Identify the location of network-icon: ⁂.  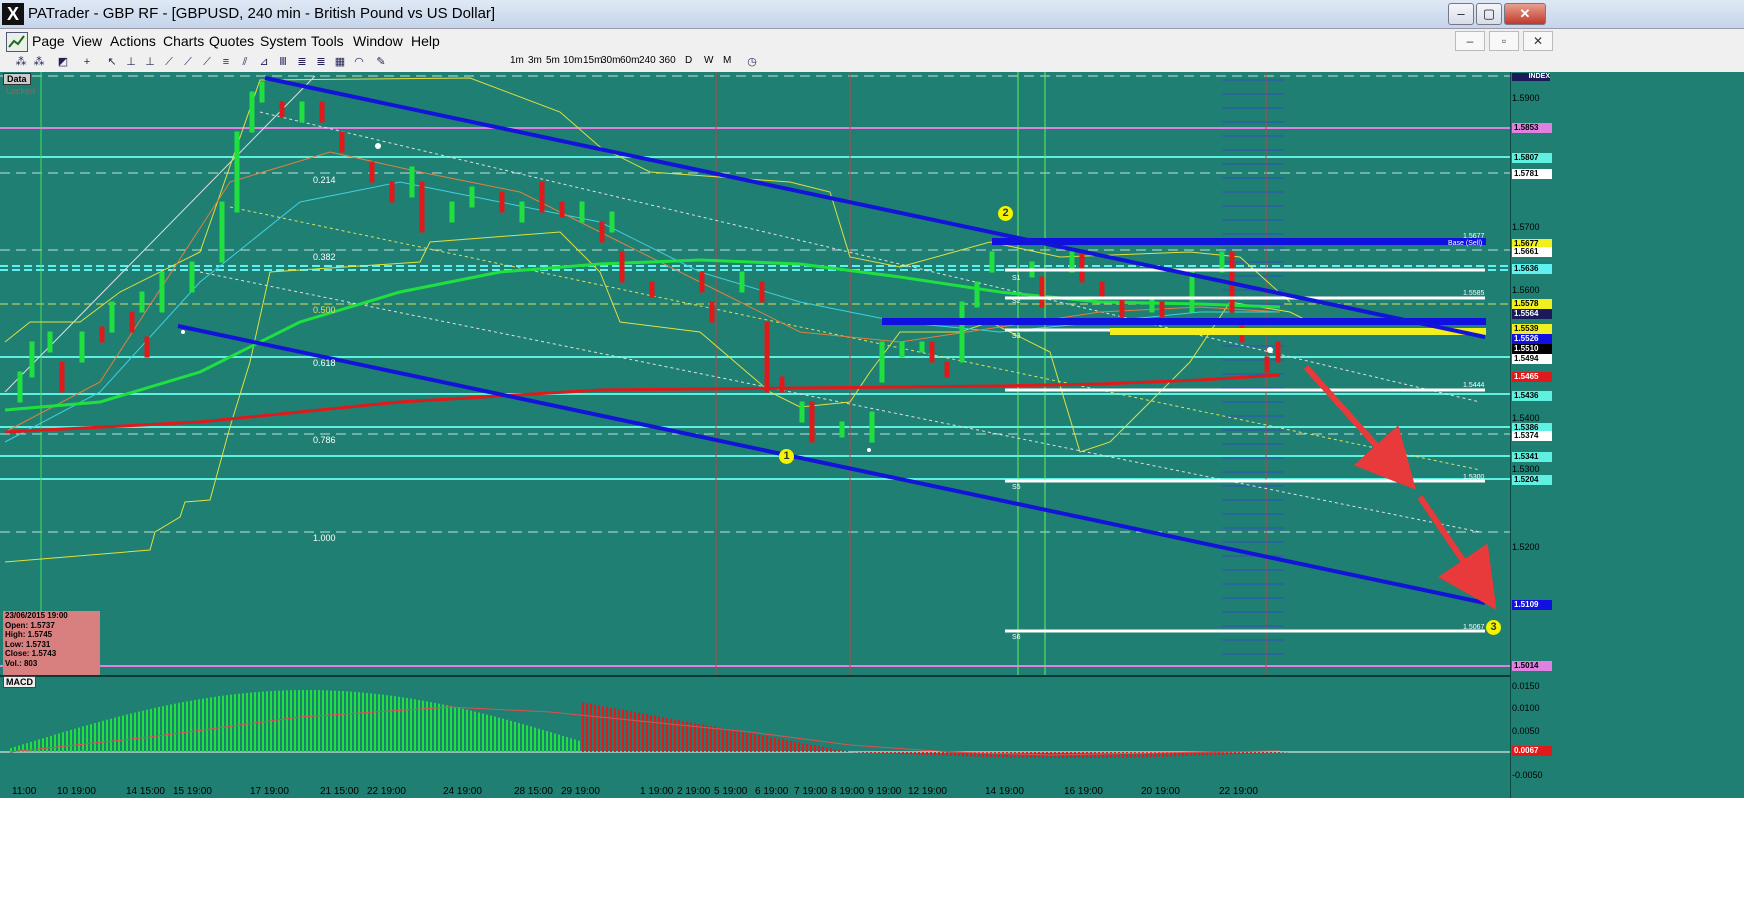
(21, 62).